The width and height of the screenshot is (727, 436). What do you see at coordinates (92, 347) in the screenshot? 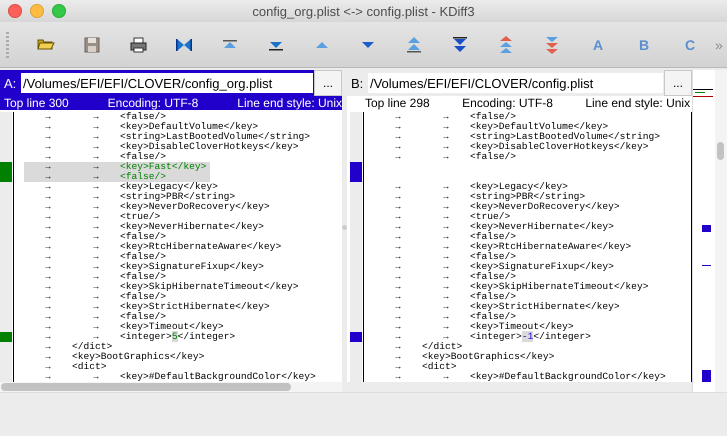
I see `code-line: </dict>` at bounding box center [92, 347].